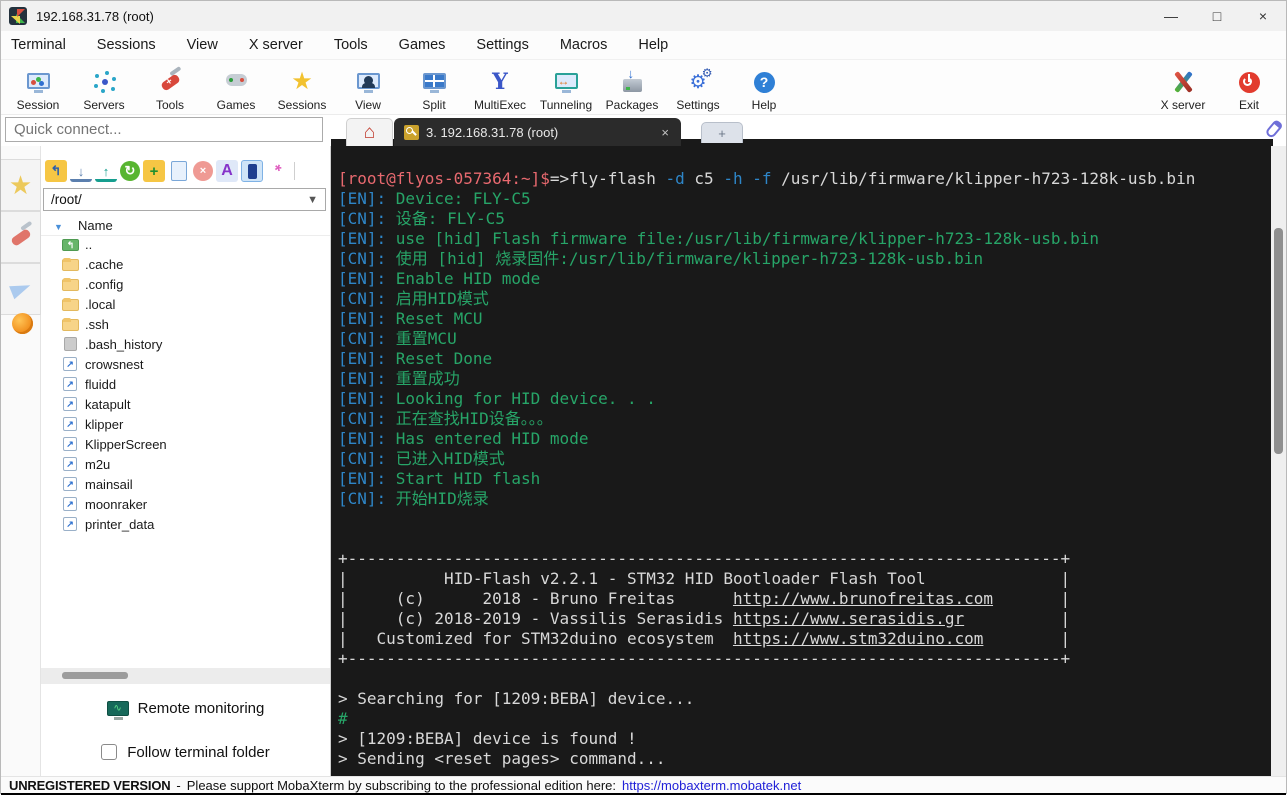  I want to click on session-tab-active: 3. 192.168.31.78 (root) ×, so click(537, 132).